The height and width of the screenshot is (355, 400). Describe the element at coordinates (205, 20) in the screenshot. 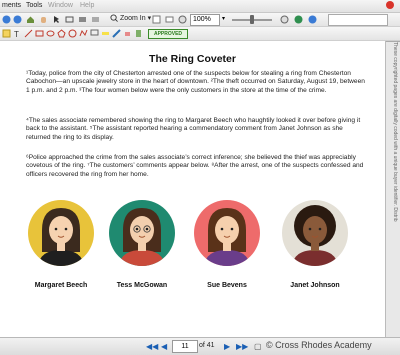

I see `zoom-level-field: 100%` at that location.